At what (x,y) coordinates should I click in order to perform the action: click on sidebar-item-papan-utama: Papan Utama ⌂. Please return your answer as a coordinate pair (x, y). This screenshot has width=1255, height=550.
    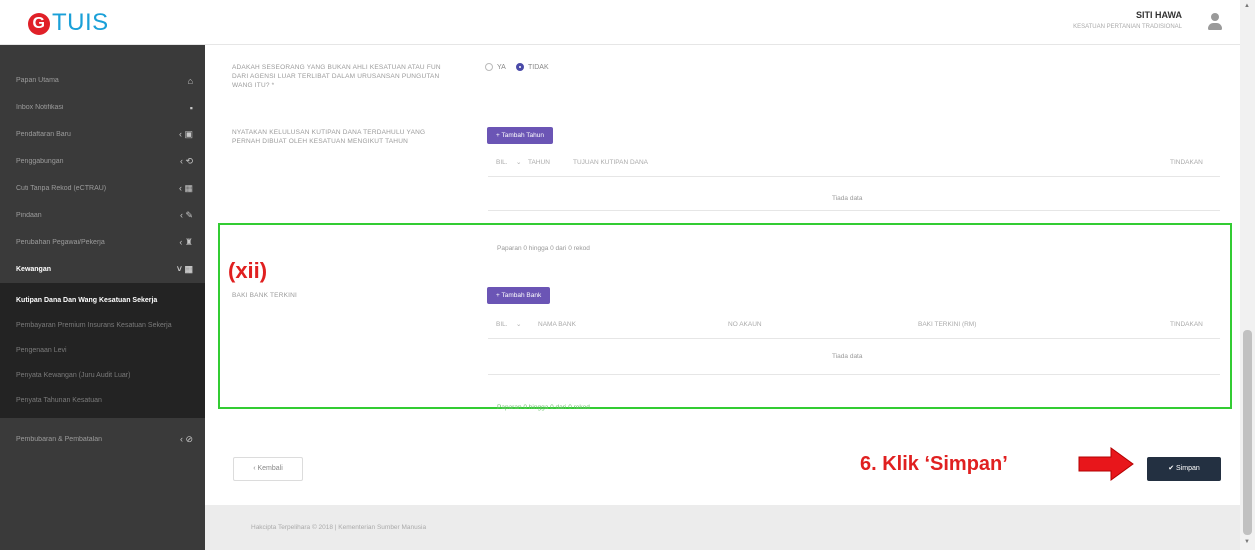
    Looking at the image, I should click on (102, 80).